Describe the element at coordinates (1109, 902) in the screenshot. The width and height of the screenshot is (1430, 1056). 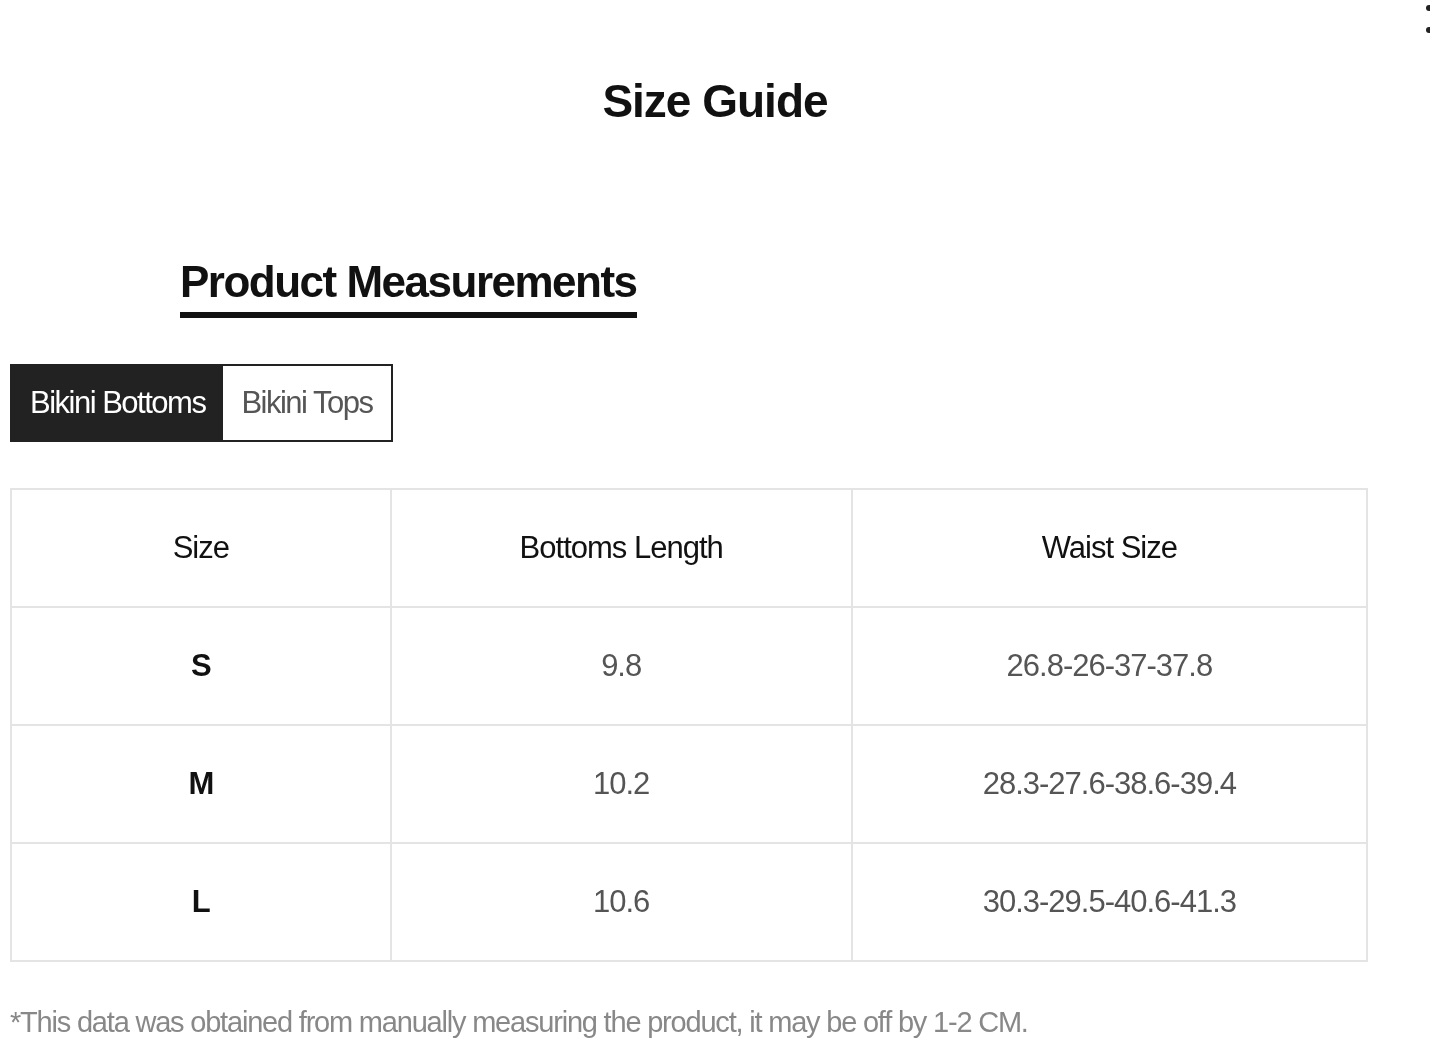
I see `table-cell: 30.3-29.5-40.6-41.3` at that location.